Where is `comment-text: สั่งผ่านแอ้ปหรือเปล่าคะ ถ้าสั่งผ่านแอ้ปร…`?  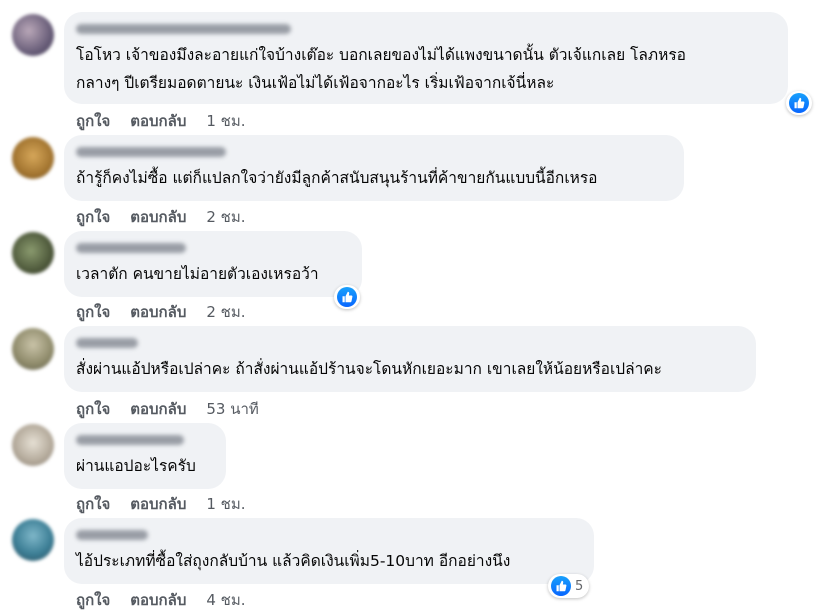 comment-text: สั่งผ่านแอ้ปหรือเปล่าคะ ถ้าสั่งผ่านแอ้ปร… is located at coordinates (369, 369).